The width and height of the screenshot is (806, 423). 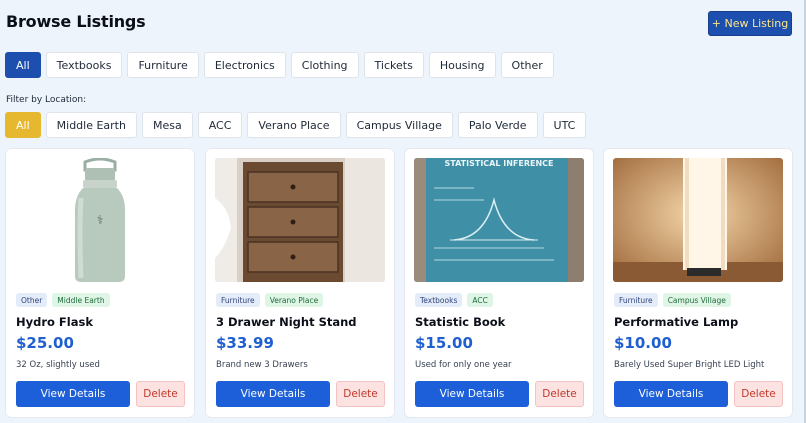 I want to click on category-chip-electronics: Electronics, so click(x=244, y=65).